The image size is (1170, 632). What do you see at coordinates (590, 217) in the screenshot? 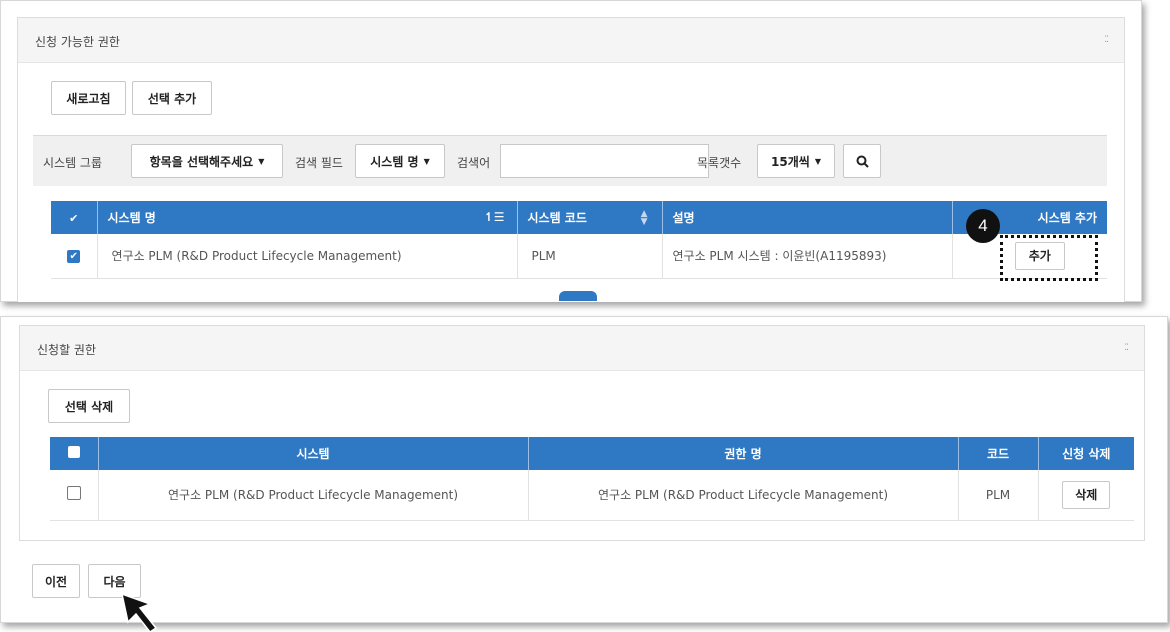
I see `col-system-code: 시스템 코드 ▲ ▼` at bounding box center [590, 217].